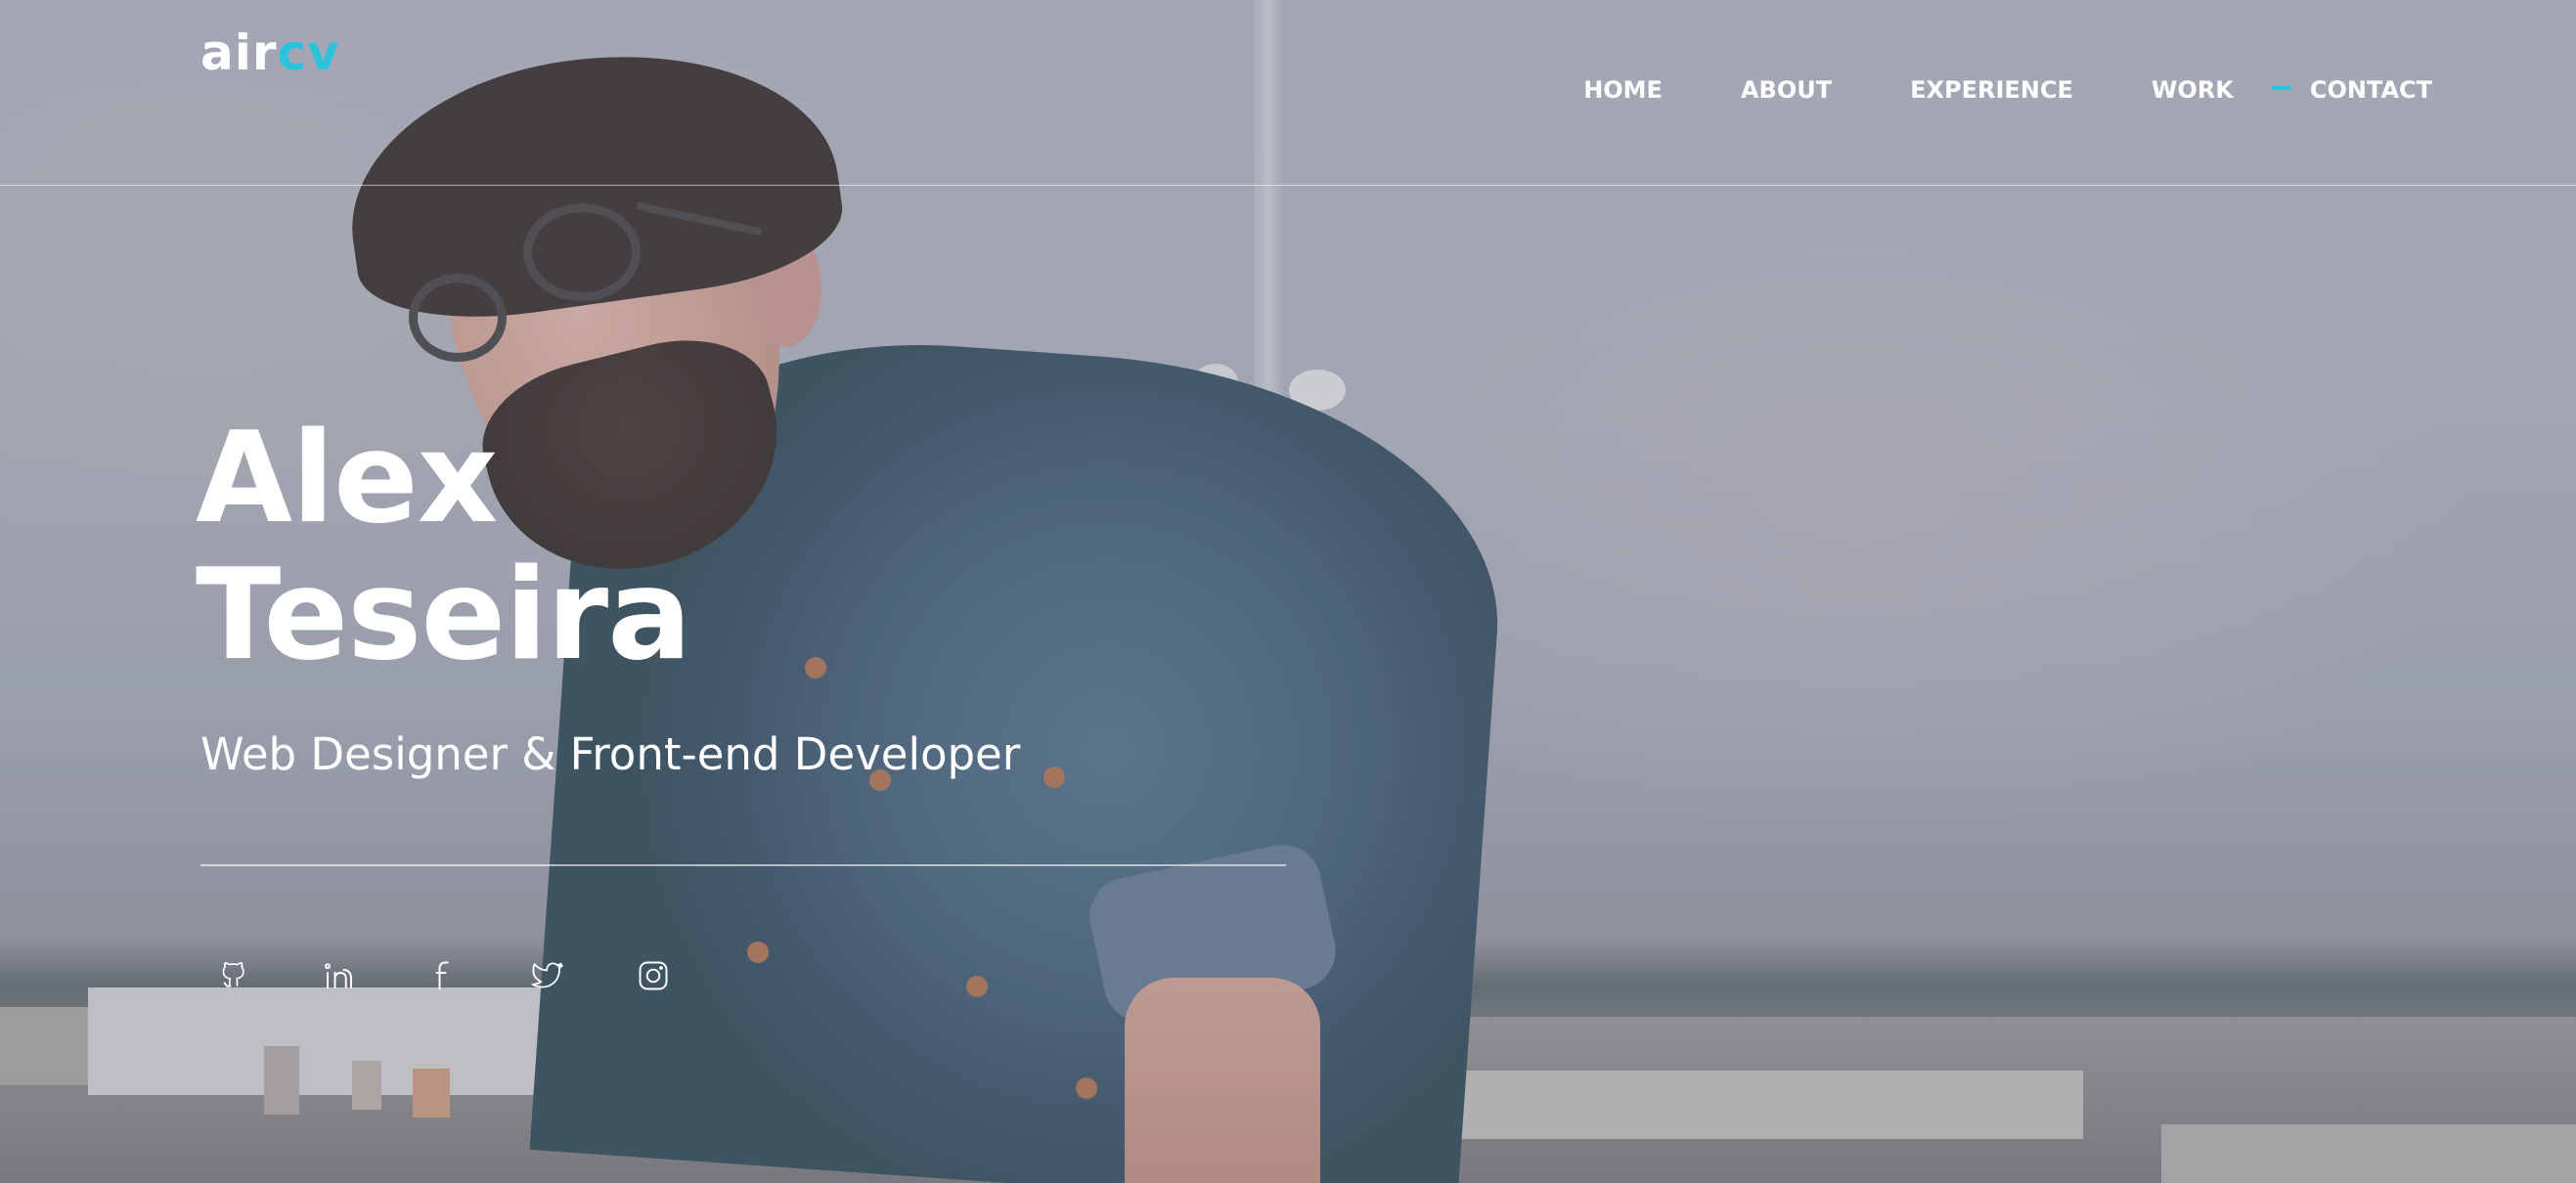 The width and height of the screenshot is (2576, 1183). What do you see at coordinates (699, 219) in the screenshot?
I see `portrait-glasses-arm` at bounding box center [699, 219].